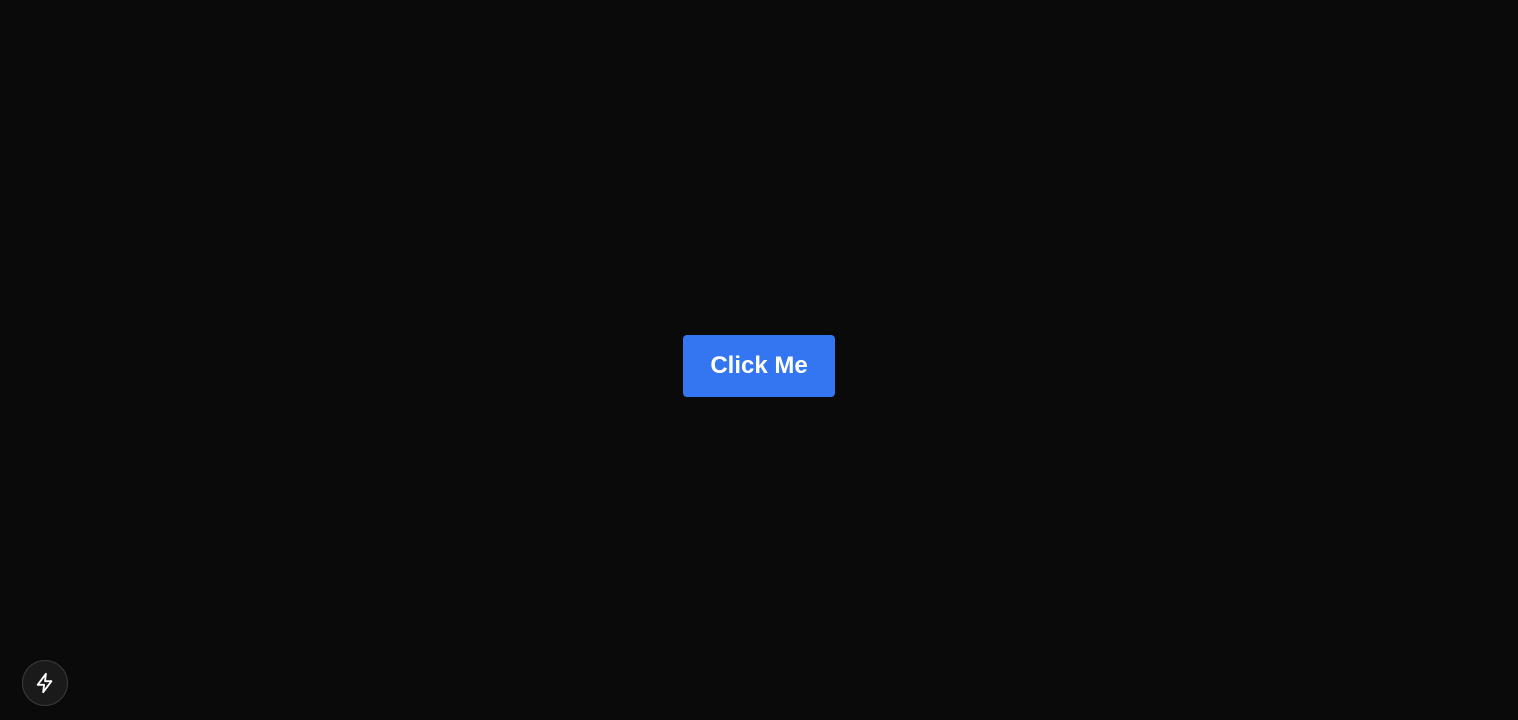 This screenshot has width=1518, height=720. I want to click on lightning-bolt-icon, so click(45, 683).